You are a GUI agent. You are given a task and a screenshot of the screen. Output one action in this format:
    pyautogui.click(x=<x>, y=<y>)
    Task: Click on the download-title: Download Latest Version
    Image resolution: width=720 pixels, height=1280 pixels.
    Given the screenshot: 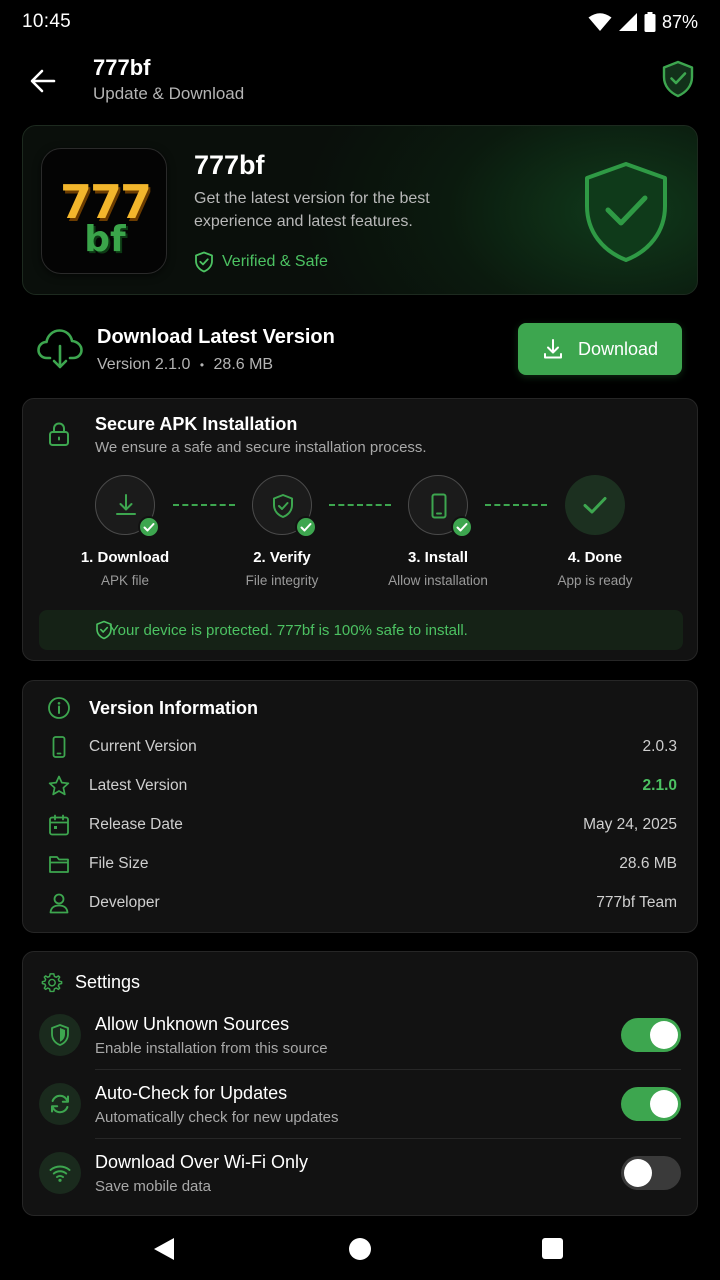 What is the action you would take?
    pyautogui.click(x=216, y=337)
    